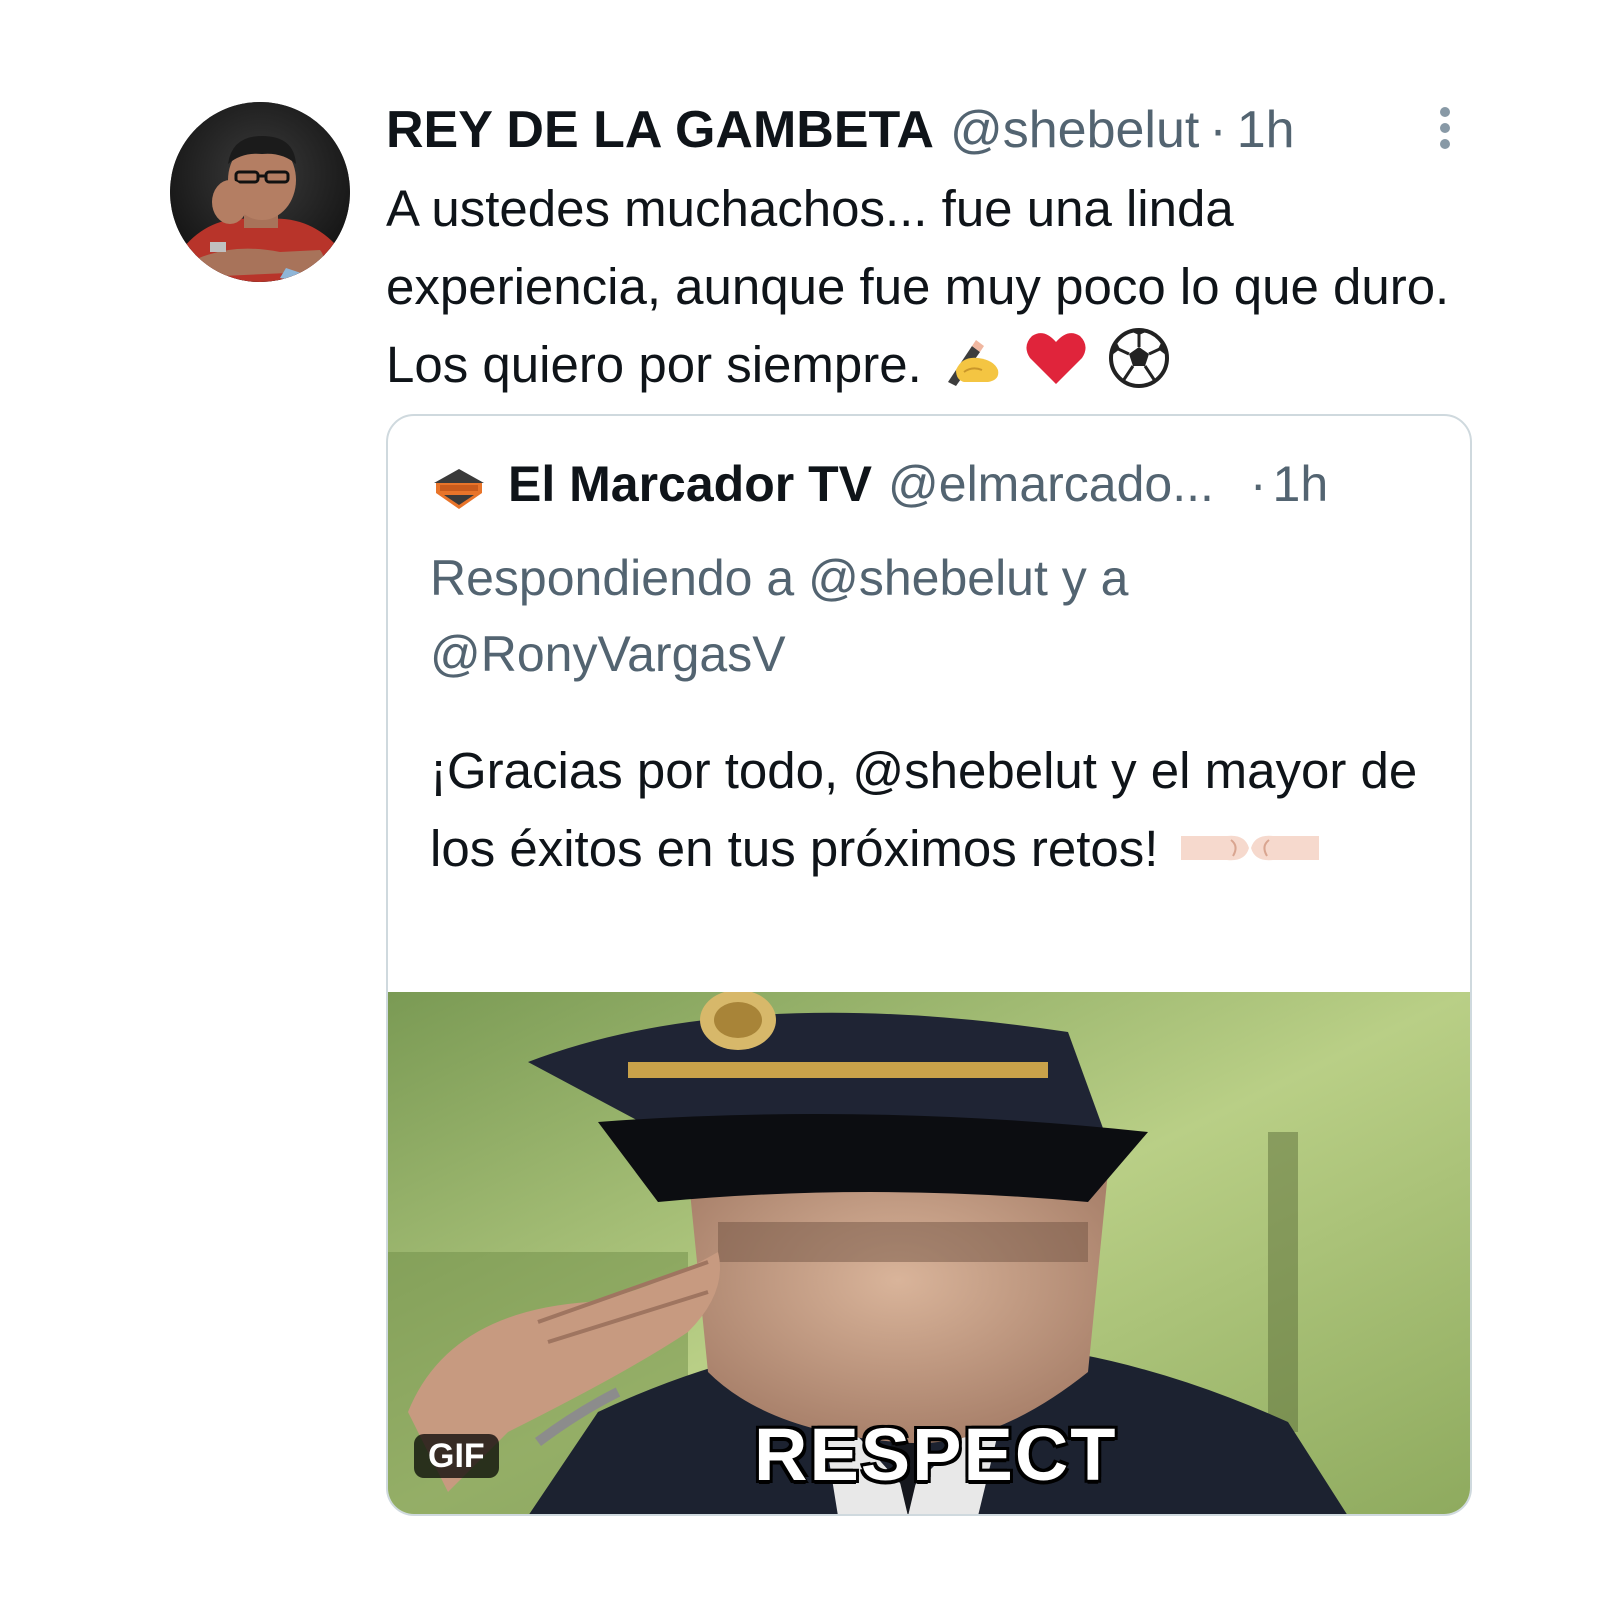 This screenshot has height=1600, width=1600. What do you see at coordinates (1250, 853) in the screenshot?
I see `fist-bump-icon` at bounding box center [1250, 853].